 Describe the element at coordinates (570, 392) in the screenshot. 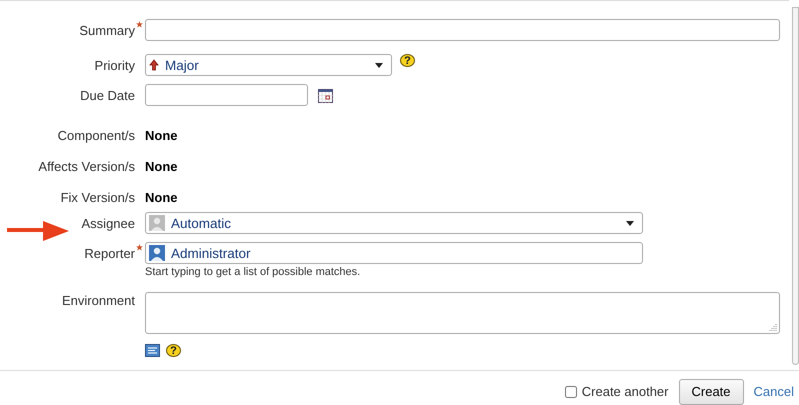

I see `create-another-checkbox` at that location.